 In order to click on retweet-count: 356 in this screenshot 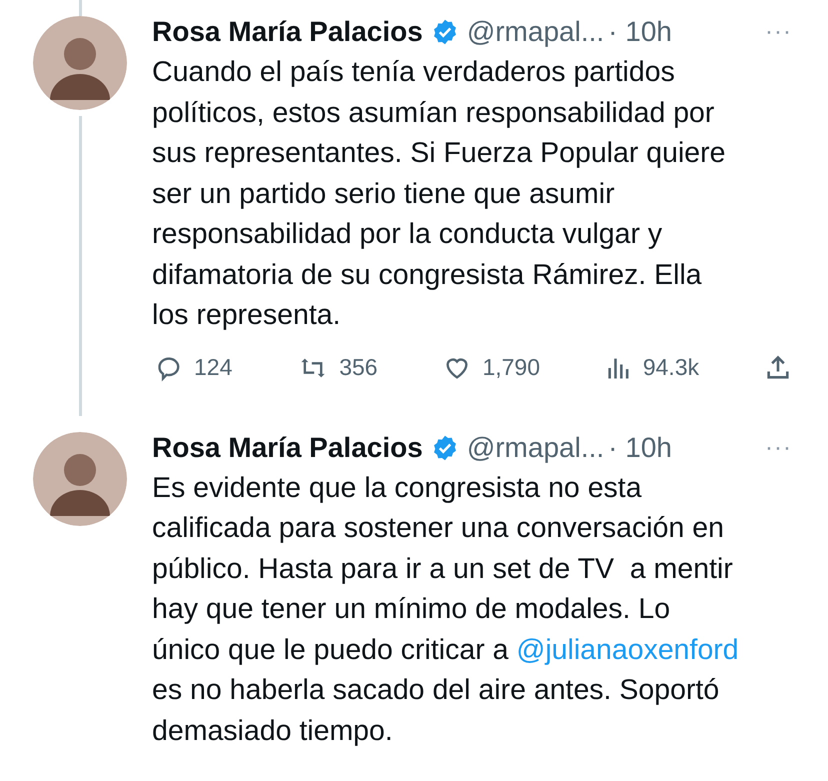, I will do `click(358, 367)`.